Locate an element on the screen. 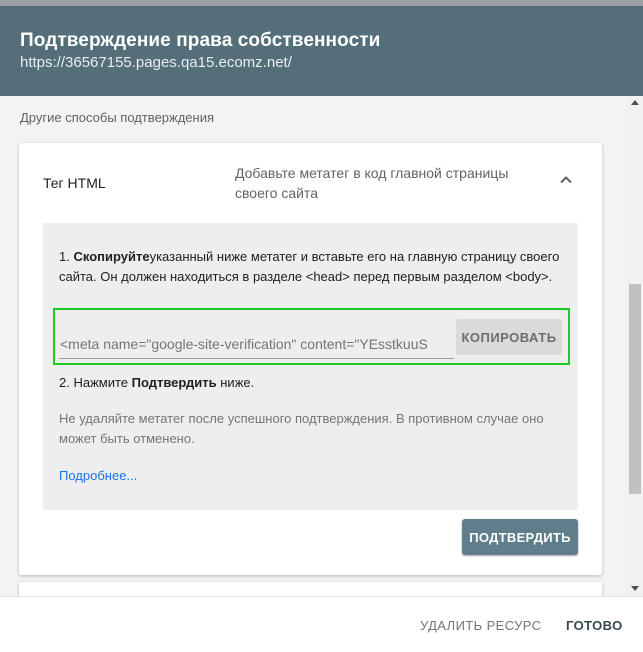 This screenshot has height=652, width=643. chevron-up-icon is located at coordinates (566, 180).